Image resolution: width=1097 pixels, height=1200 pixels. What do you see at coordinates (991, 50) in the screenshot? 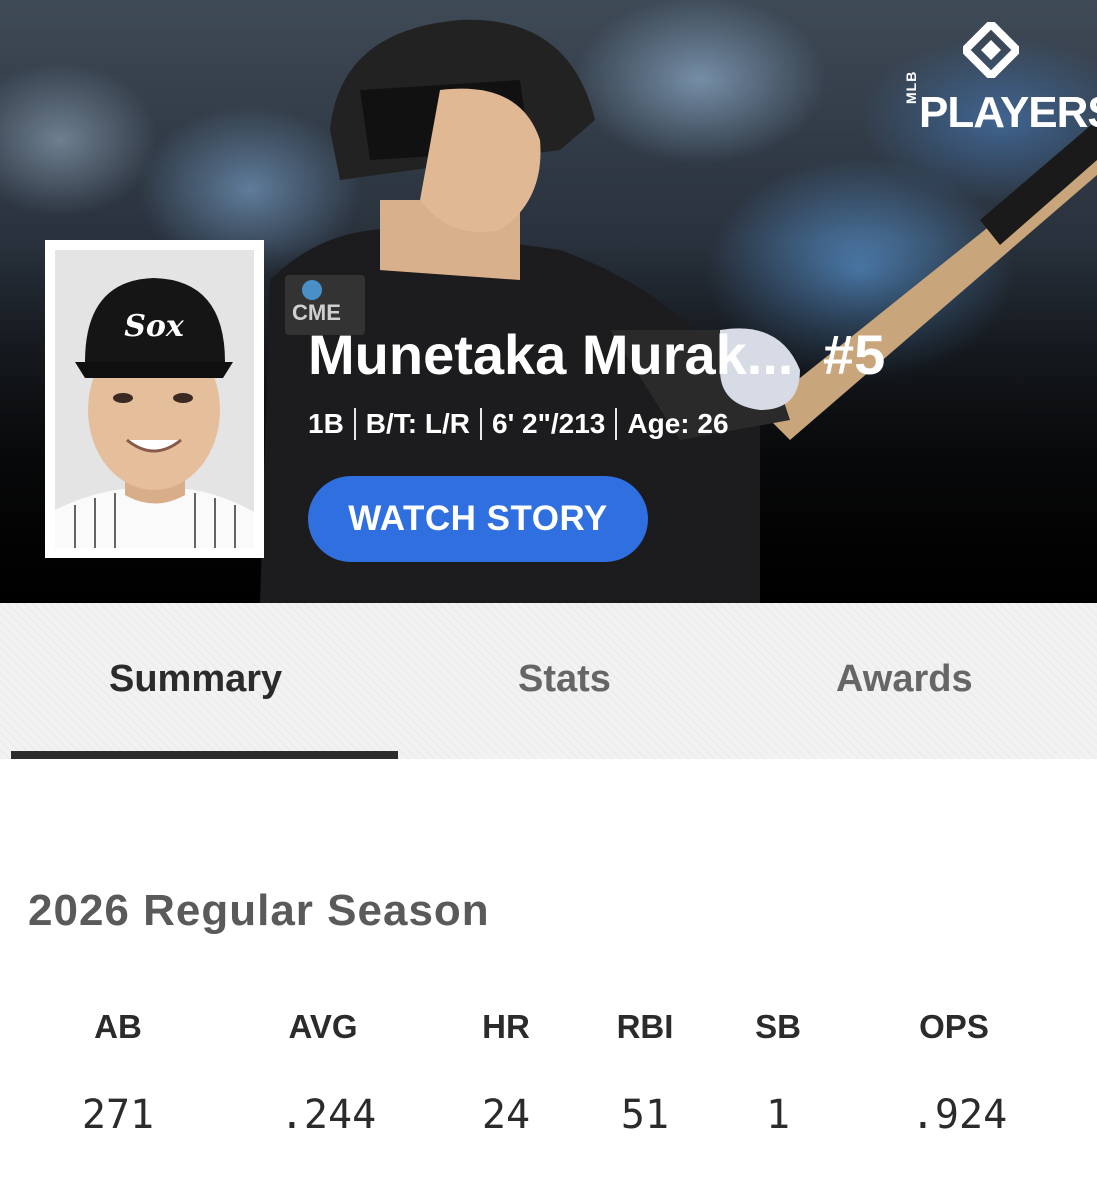
I see `diamond-logo-icon` at bounding box center [991, 50].